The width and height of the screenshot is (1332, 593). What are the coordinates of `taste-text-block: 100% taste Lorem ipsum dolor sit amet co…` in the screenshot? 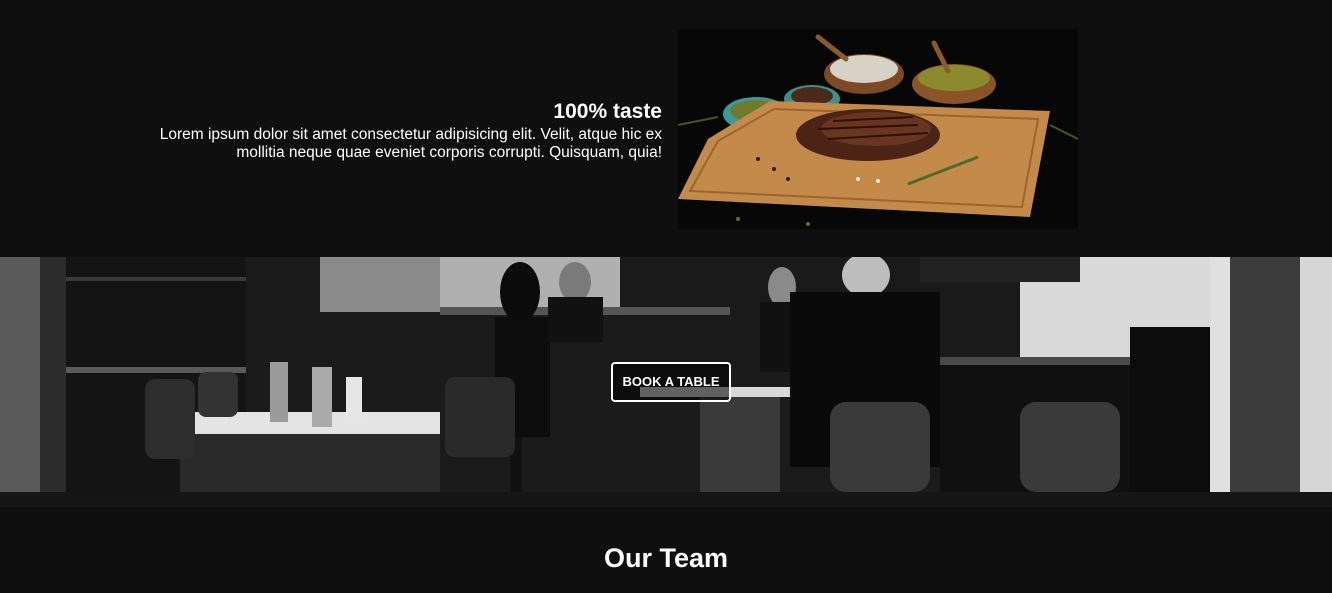 It's located at (402, 131).